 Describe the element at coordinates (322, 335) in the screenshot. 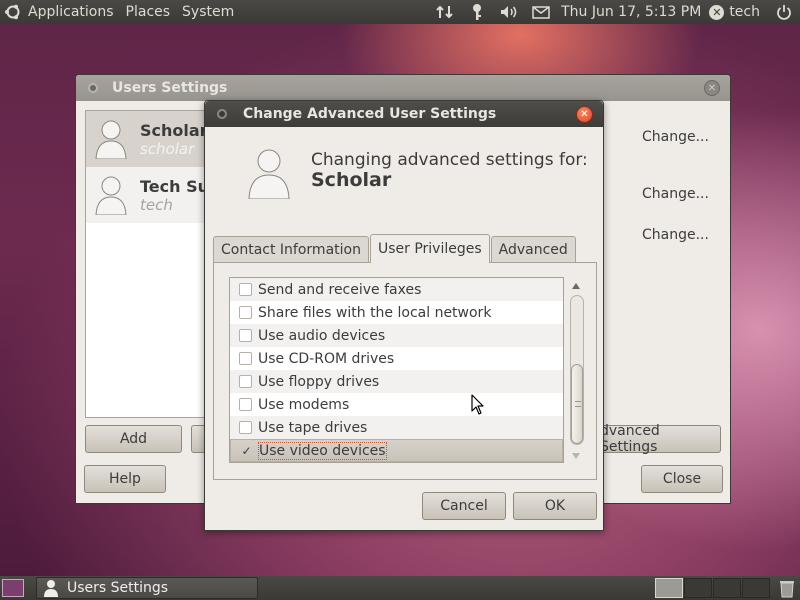

I see `privilege-label: Use audio devices` at that location.